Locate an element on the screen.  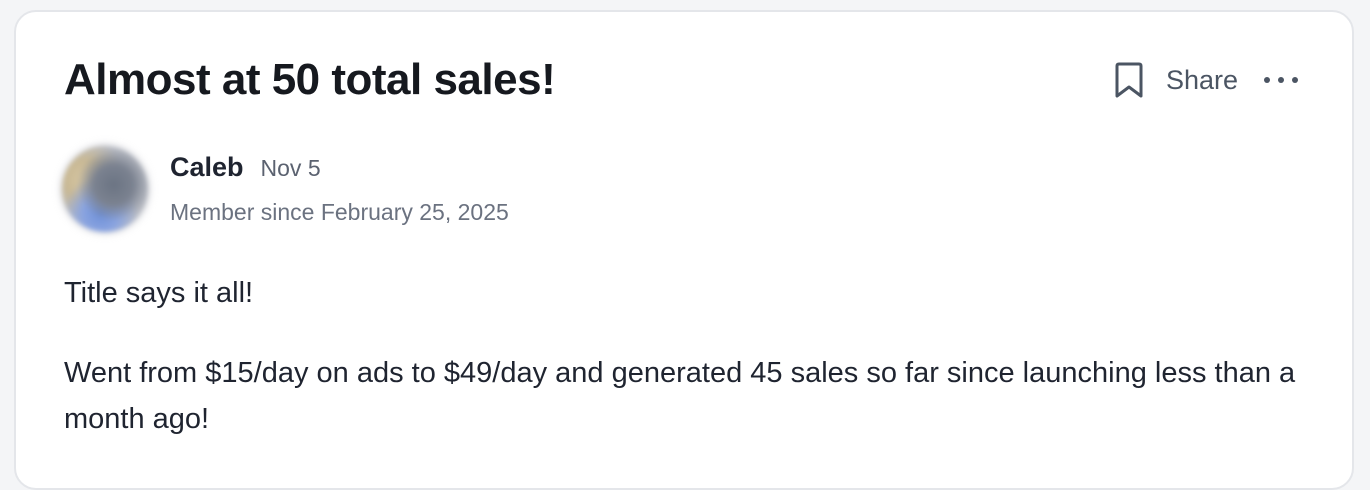
share-button: Share is located at coordinates (1202, 80).